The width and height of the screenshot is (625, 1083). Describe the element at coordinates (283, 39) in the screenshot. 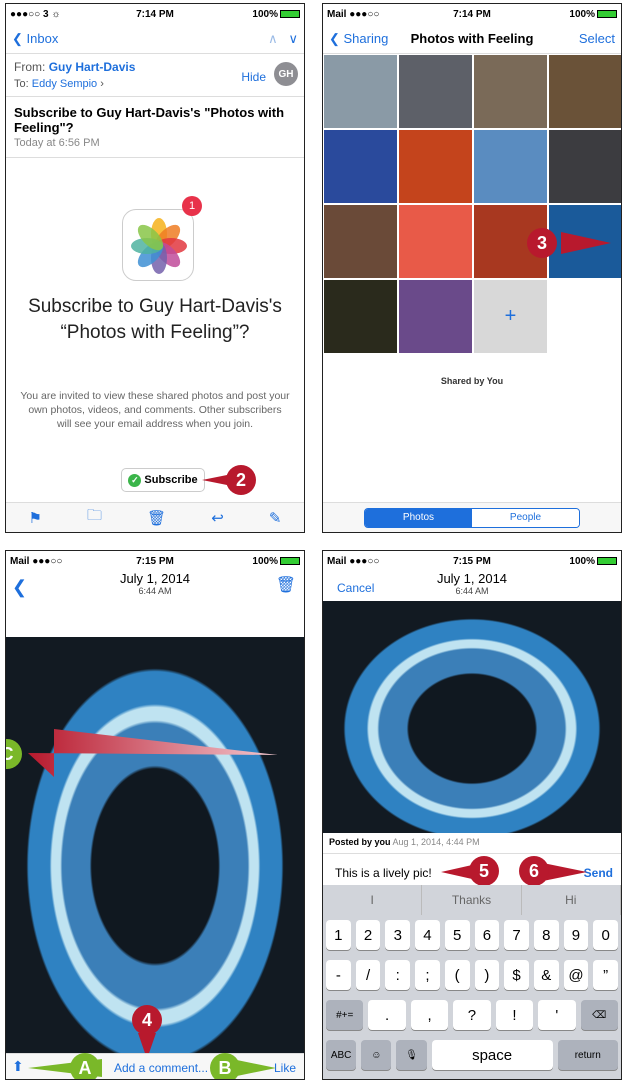

I see `message-nav-arrows: ∧ ∨` at that location.